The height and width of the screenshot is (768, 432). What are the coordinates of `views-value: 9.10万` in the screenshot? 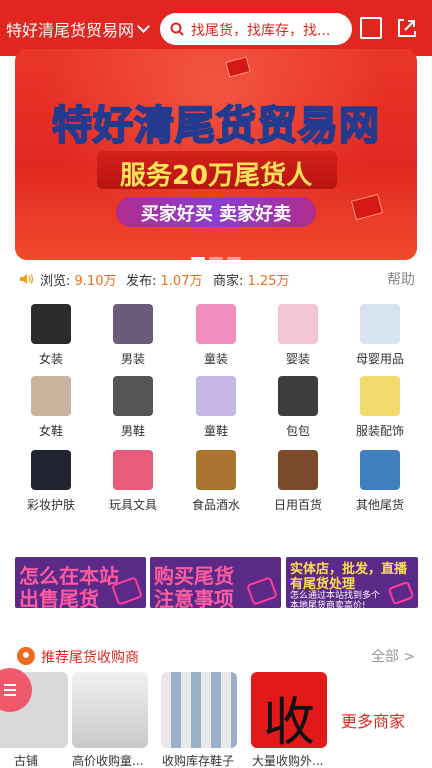 It's located at (95, 281).